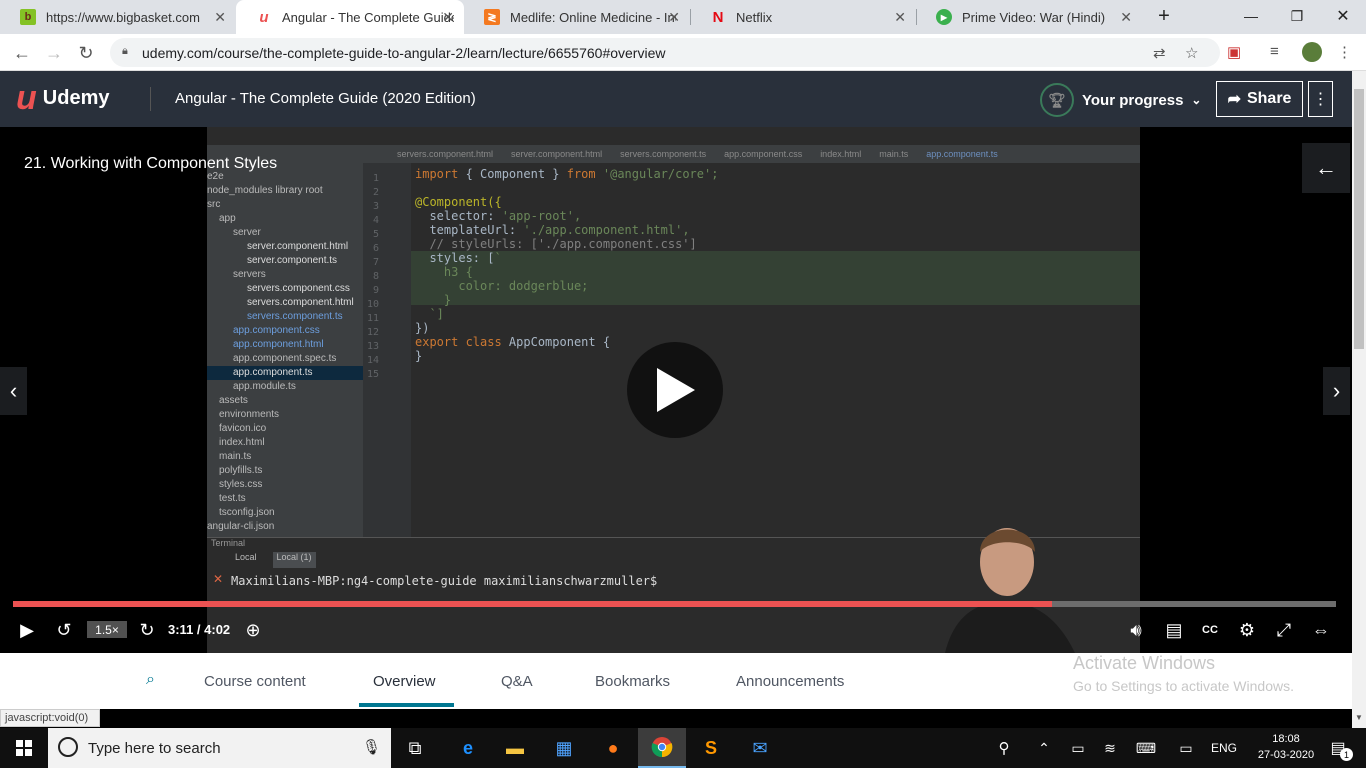 This screenshot has width=1366, height=768. What do you see at coordinates (1274, 51) in the screenshot?
I see `media-list-icon: ≡` at bounding box center [1274, 51].